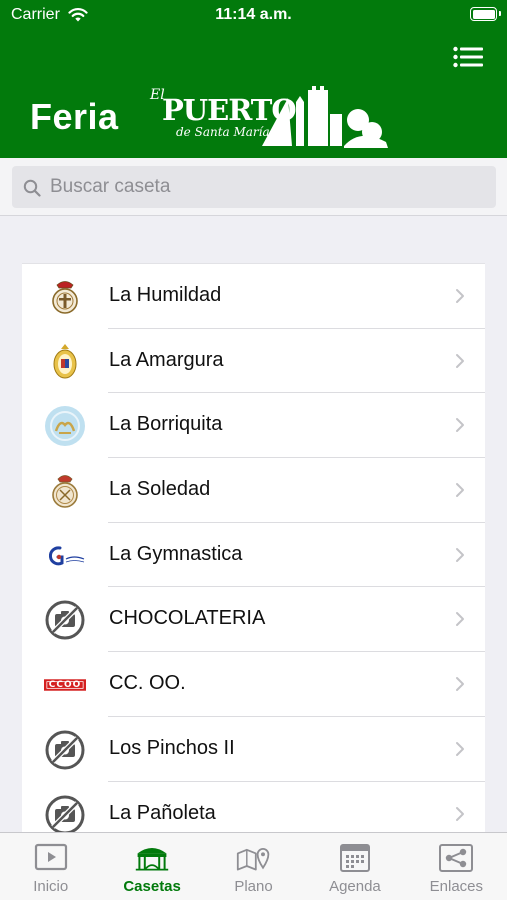  I want to click on crest-amargura-icon, so click(65, 362).